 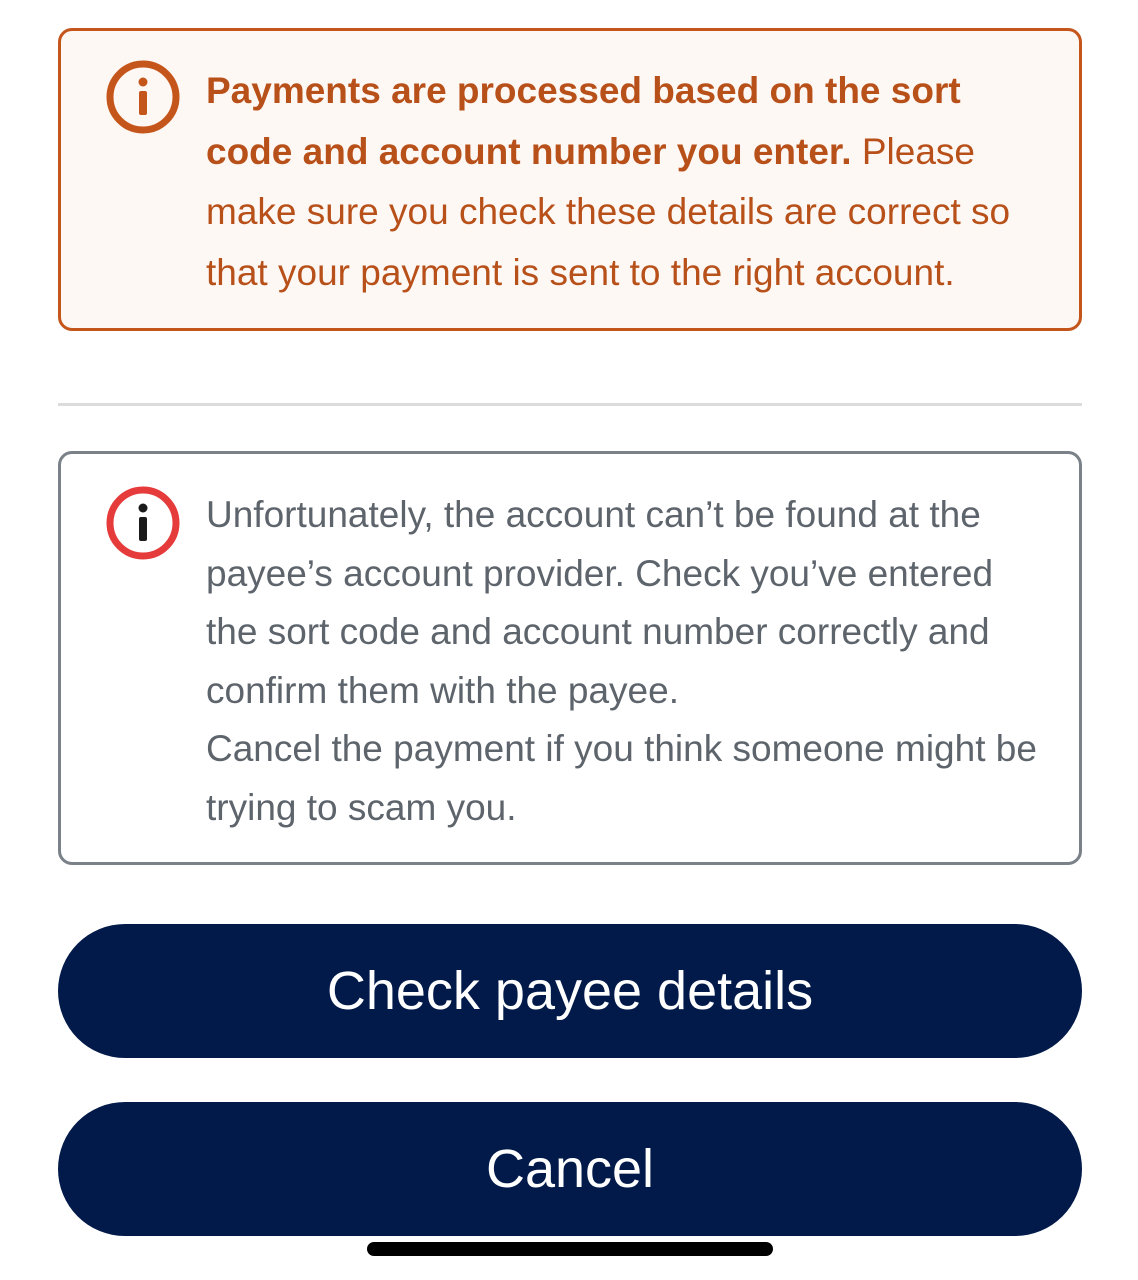 What do you see at coordinates (570, 1249) in the screenshot?
I see `home-indicator` at bounding box center [570, 1249].